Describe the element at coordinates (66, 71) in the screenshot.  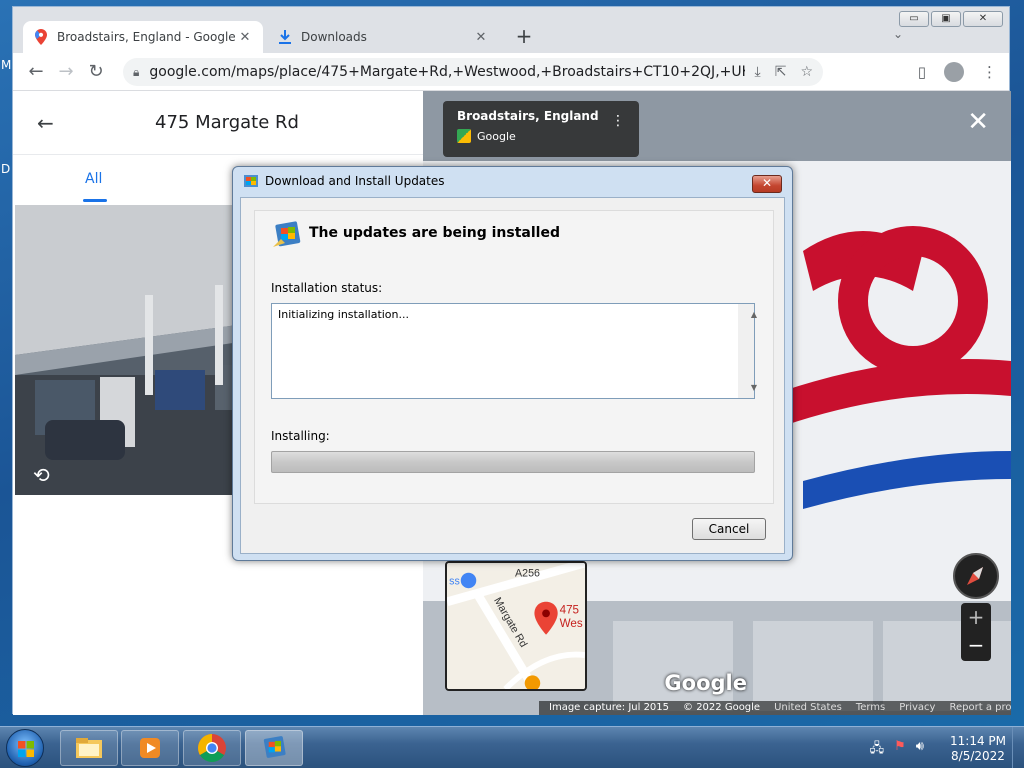
I see `forward-button: →` at that location.